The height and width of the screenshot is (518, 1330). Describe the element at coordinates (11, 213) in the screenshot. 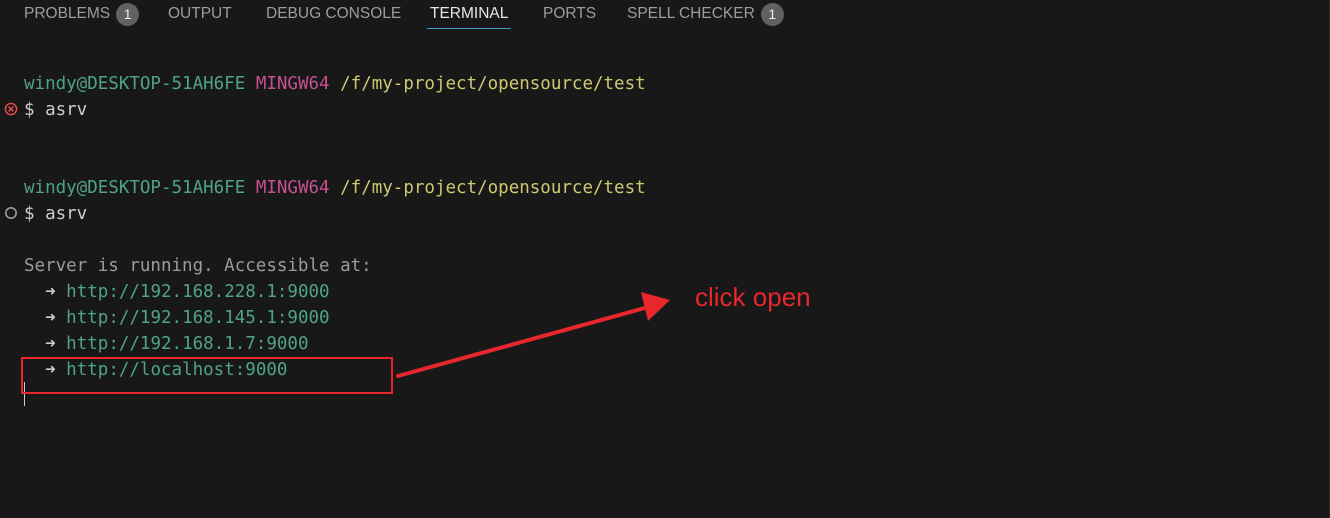

I see `command-running-icon` at that location.